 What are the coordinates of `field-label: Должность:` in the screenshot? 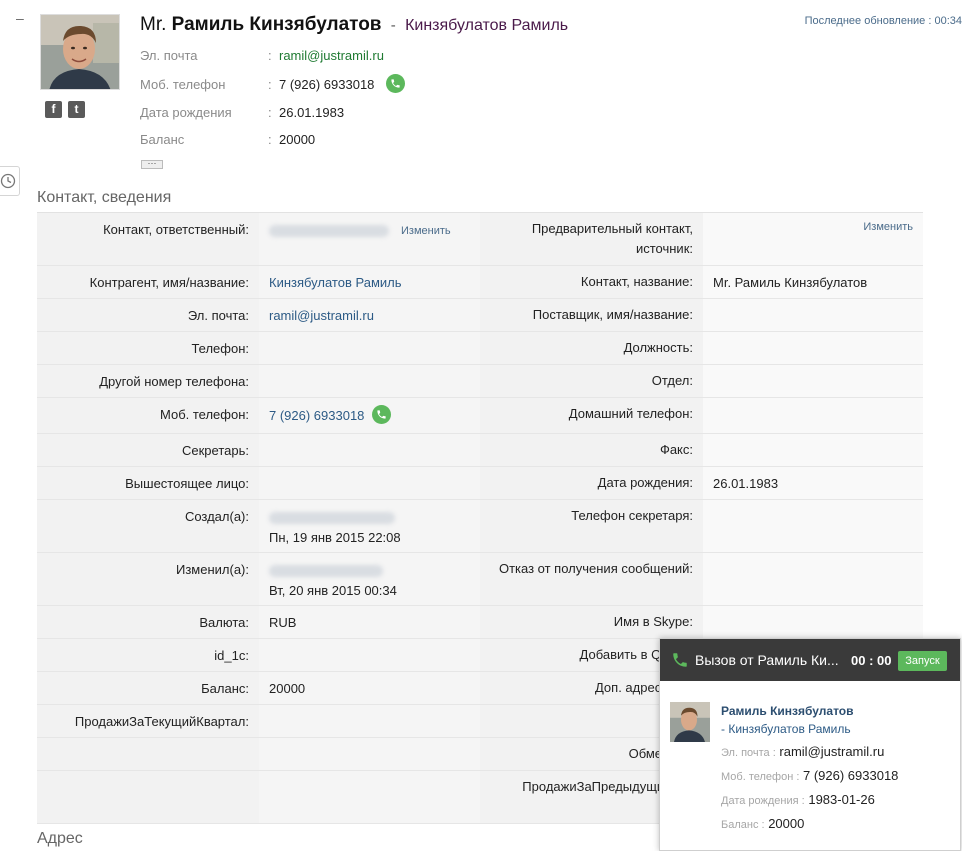 It's located at (591, 348).